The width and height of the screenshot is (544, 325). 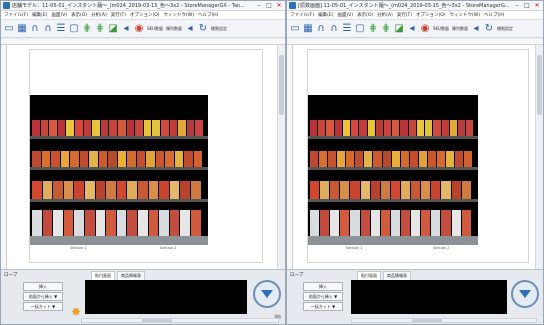 I want to click on menu-help: ヘルプ(H), so click(x=208, y=15).